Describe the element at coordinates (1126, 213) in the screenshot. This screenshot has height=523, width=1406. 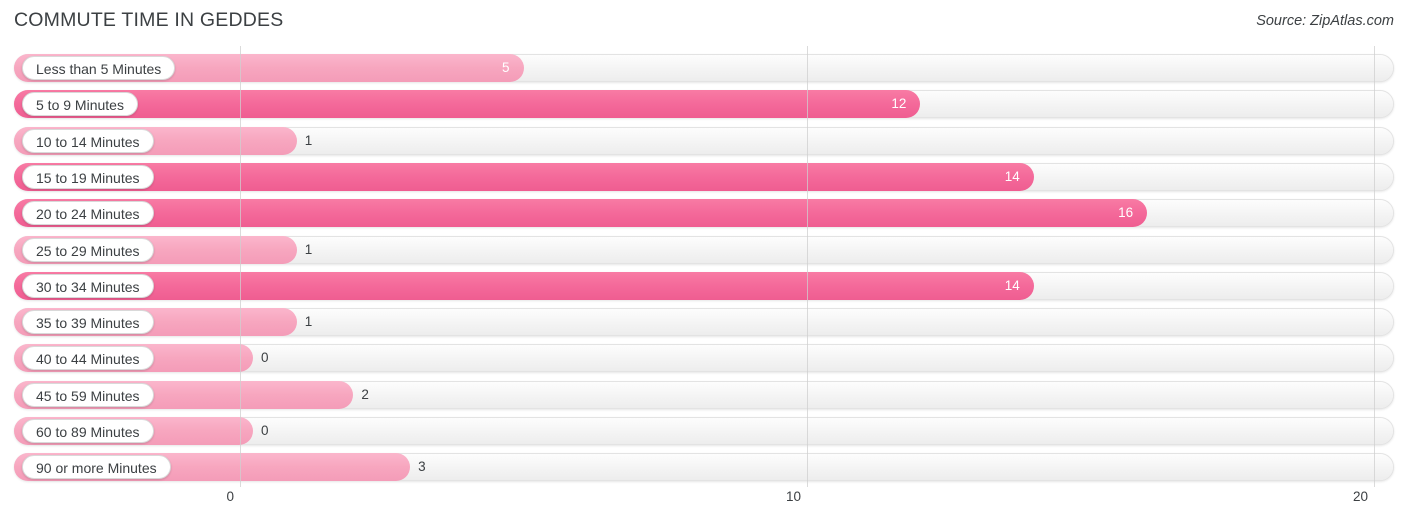
I see `bar-value-label: 16` at that location.